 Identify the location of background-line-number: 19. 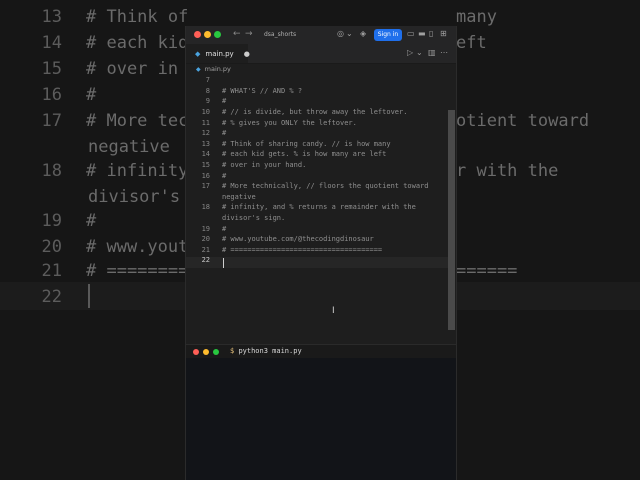
(51, 221).